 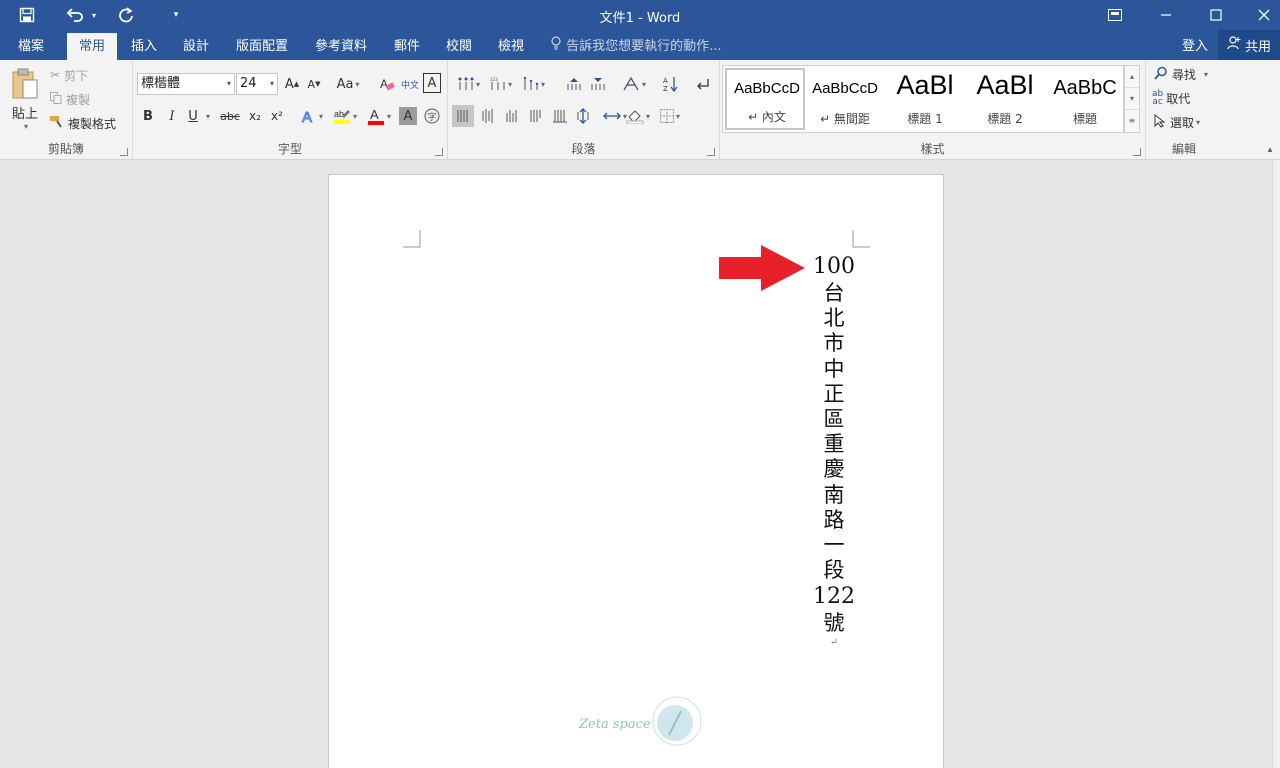 I want to click on font-color-button: A ▾, so click(x=379, y=116).